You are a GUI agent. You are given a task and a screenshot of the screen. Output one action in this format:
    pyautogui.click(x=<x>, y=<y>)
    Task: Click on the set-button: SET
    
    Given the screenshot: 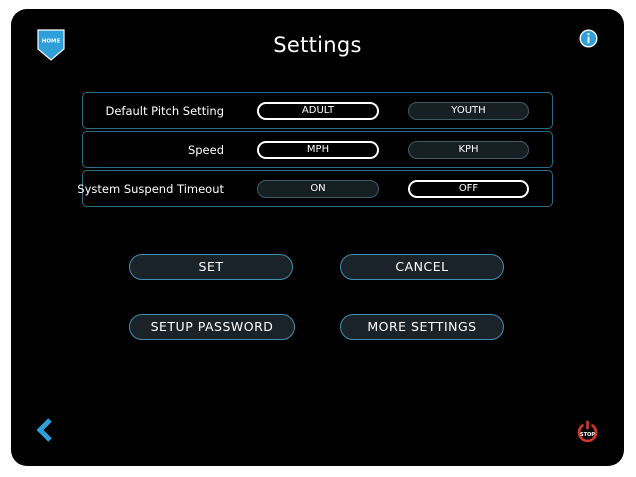 What is the action you would take?
    pyautogui.click(x=211, y=267)
    